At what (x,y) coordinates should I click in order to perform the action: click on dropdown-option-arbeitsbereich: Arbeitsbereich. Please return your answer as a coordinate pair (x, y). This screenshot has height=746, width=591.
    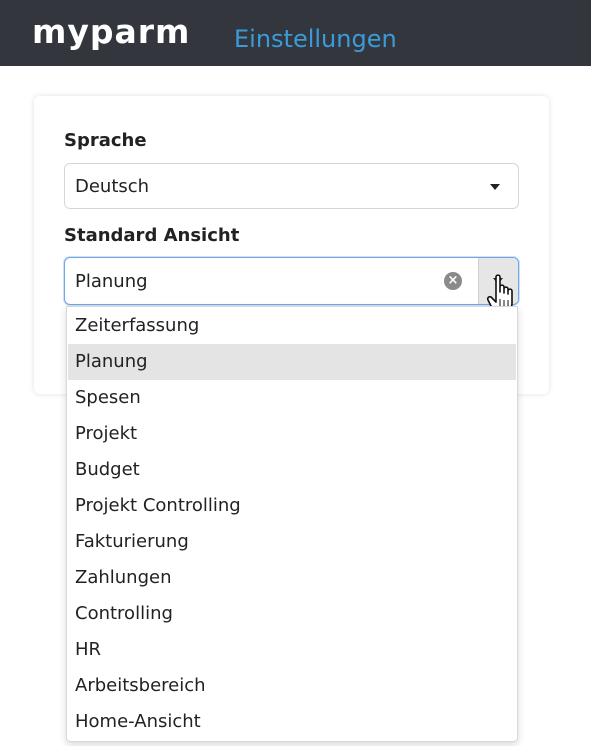
    Looking at the image, I should click on (292, 686).